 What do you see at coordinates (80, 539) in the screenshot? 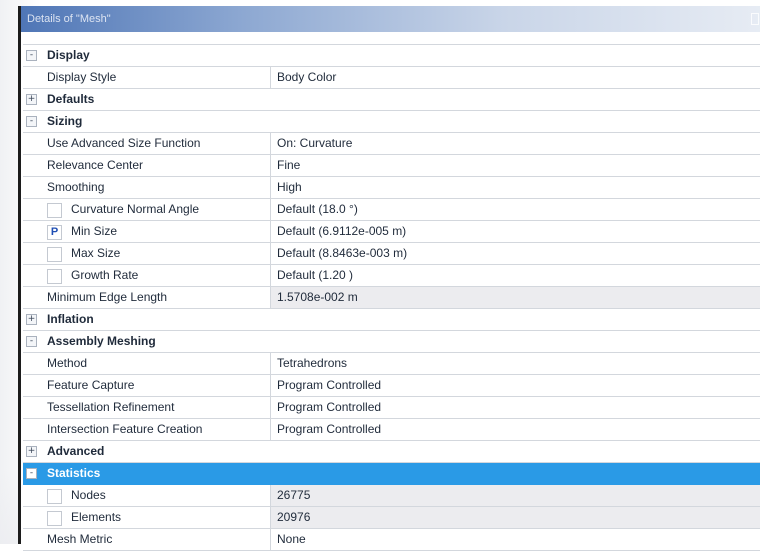
I see `property-name: Mesh Metric` at bounding box center [80, 539].